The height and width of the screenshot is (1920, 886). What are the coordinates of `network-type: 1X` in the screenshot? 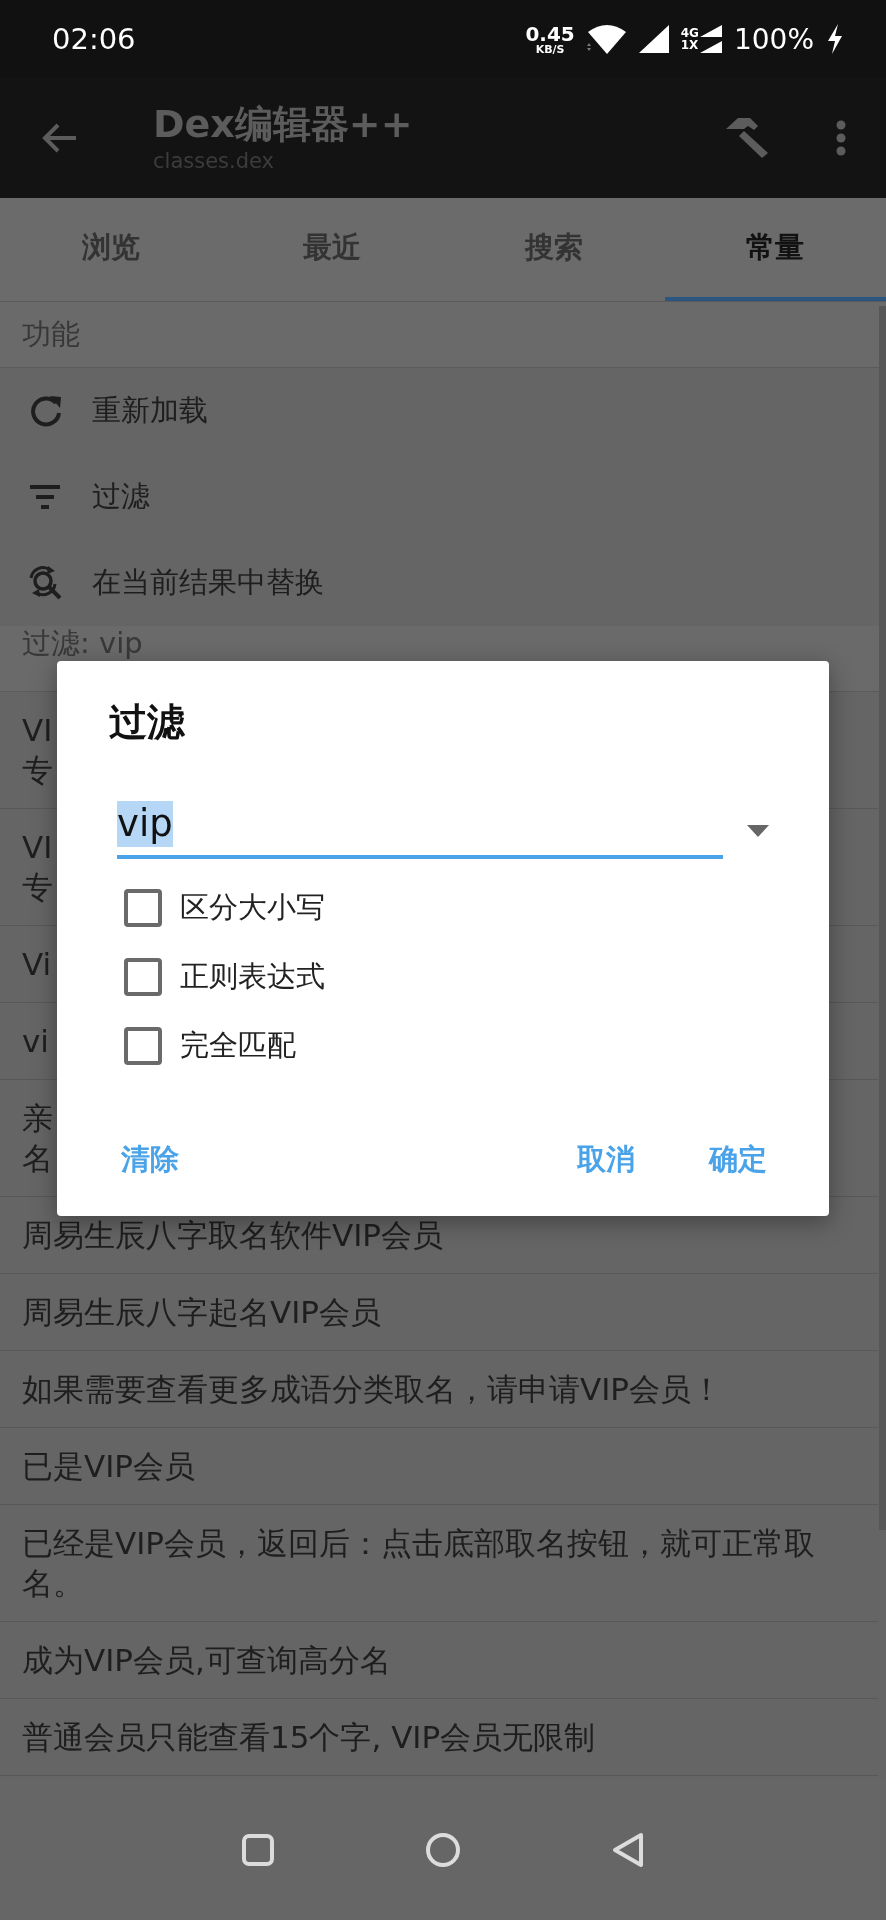 It's located at (689, 45).